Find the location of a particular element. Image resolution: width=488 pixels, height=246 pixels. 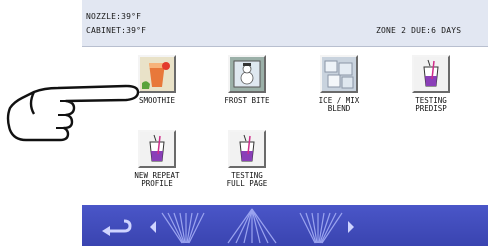

up-icon is located at coordinates (252, 225).